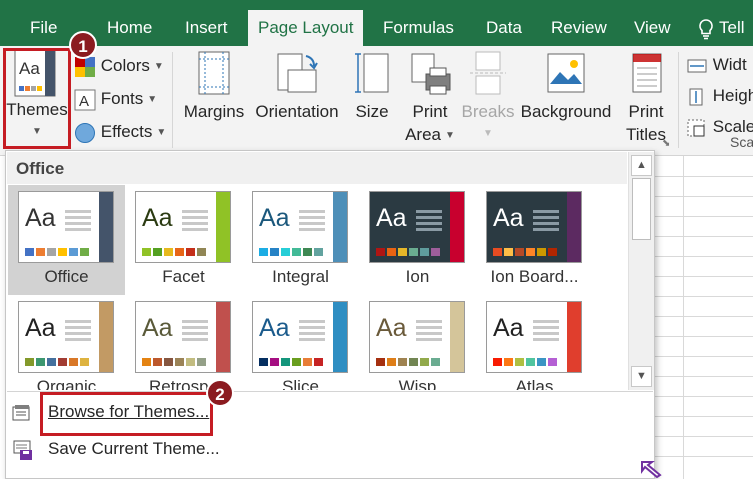  I want to click on width-control: Widt, so click(716, 65).